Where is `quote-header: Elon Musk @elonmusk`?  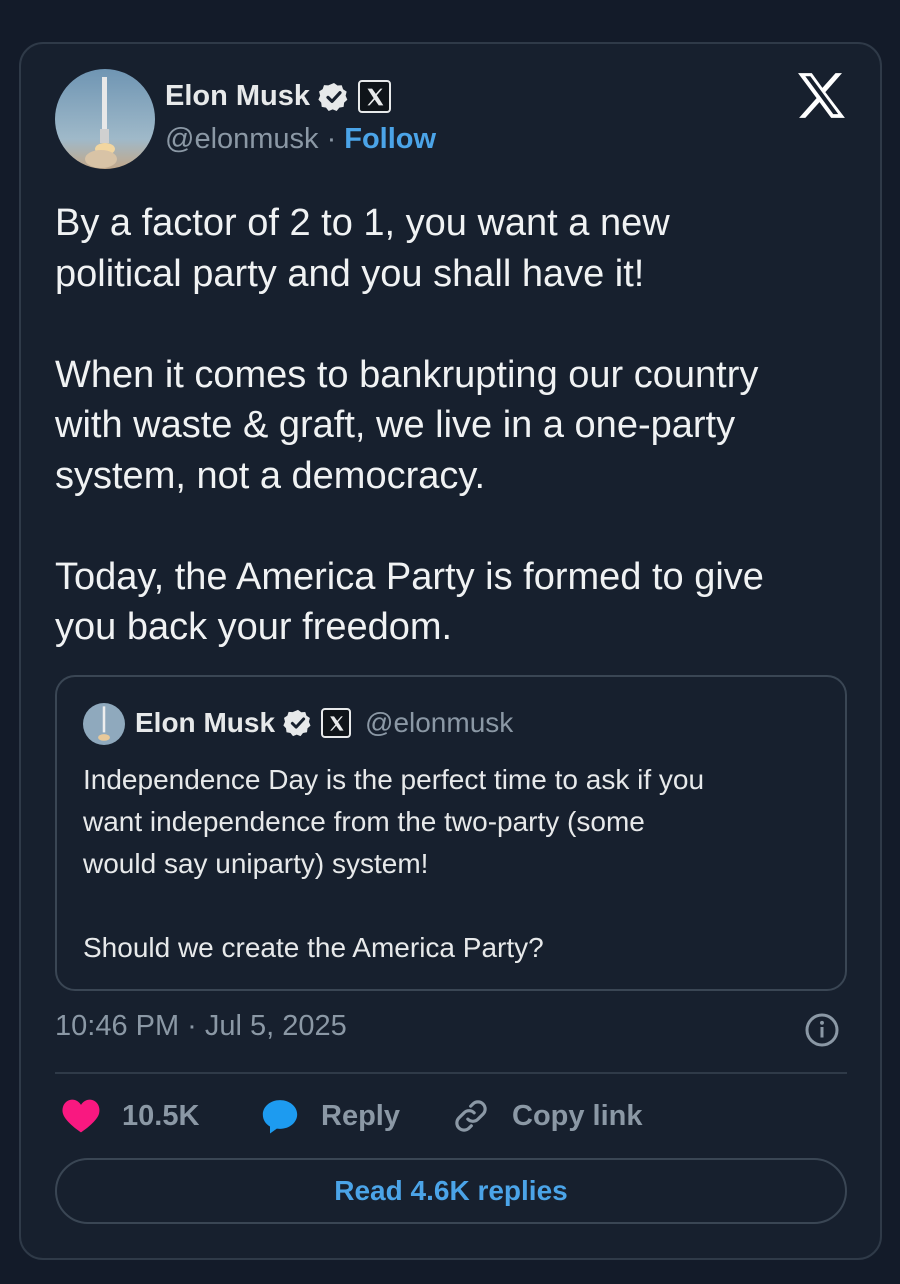 quote-header: Elon Musk @elonmusk is located at coordinates (324, 723).